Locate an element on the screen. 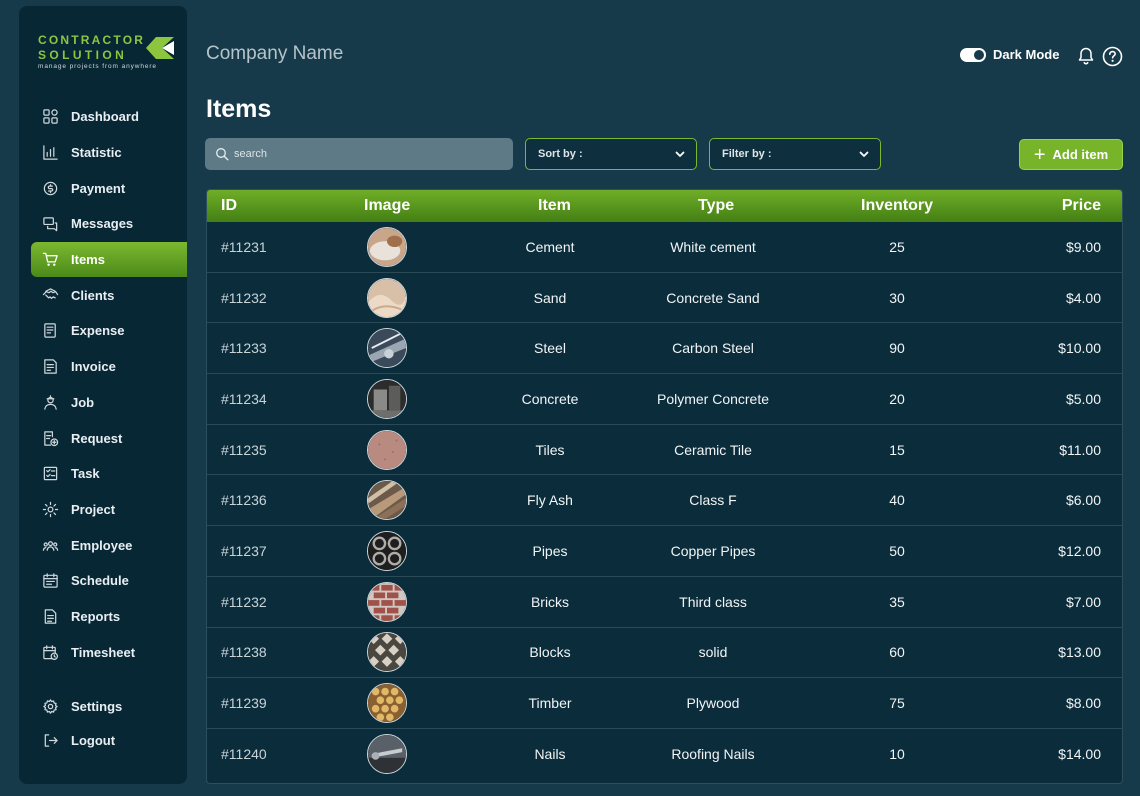 This screenshot has height=796, width=1140. item-inventory: 35 is located at coordinates (897, 601).